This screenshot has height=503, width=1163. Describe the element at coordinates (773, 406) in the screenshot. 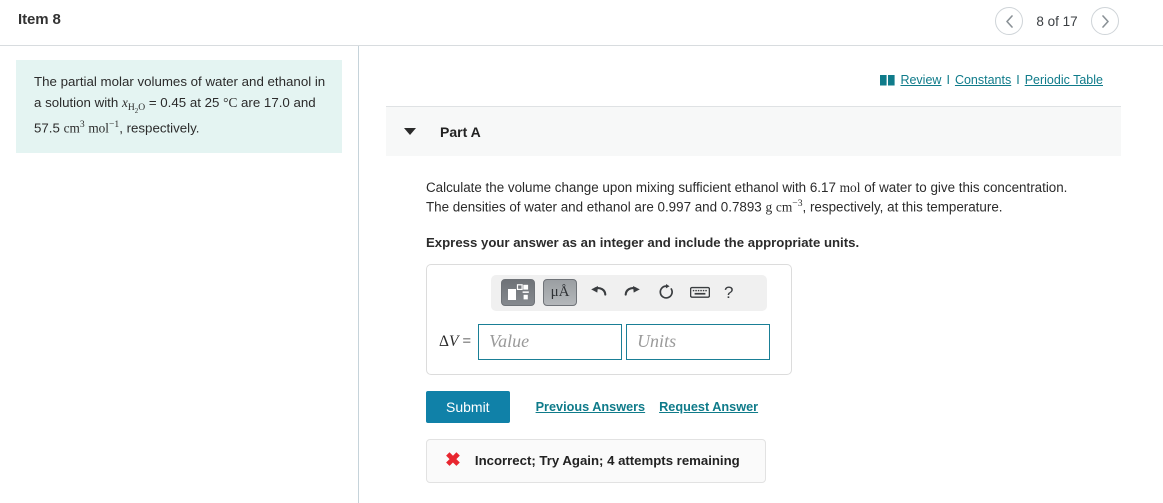

I see `submit-row: Submit Previous Answers Request Answer` at that location.